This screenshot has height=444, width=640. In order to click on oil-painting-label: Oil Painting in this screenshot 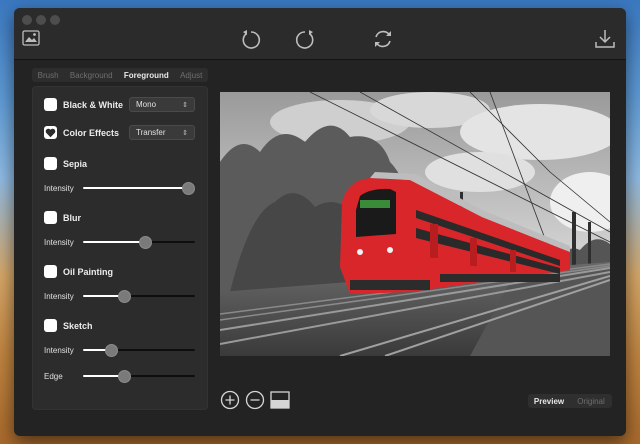, I will do `click(88, 271)`.